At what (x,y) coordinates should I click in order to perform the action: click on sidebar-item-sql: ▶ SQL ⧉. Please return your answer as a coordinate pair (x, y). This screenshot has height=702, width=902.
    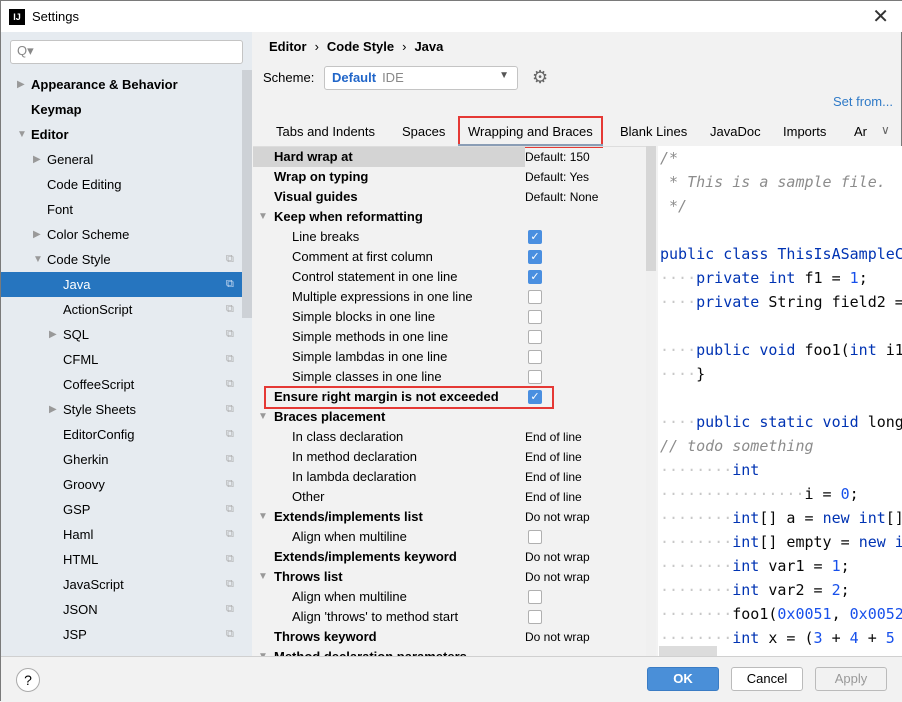
    Looking at the image, I should click on (121, 334).